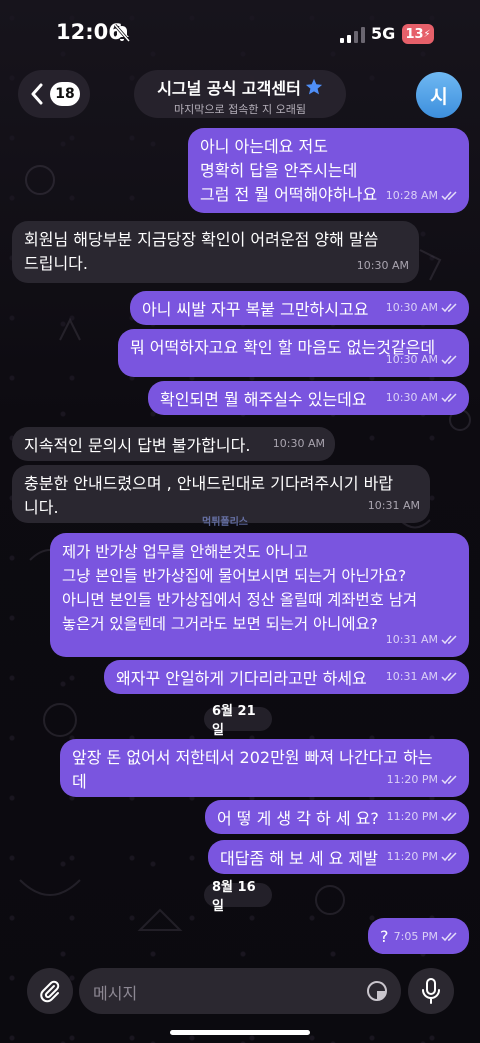 The width and height of the screenshot is (480, 1043). Describe the element at coordinates (338, 857) in the screenshot. I see `message-bubble: 대답좀 해 보 세 요 제발 11:20 PM` at that location.